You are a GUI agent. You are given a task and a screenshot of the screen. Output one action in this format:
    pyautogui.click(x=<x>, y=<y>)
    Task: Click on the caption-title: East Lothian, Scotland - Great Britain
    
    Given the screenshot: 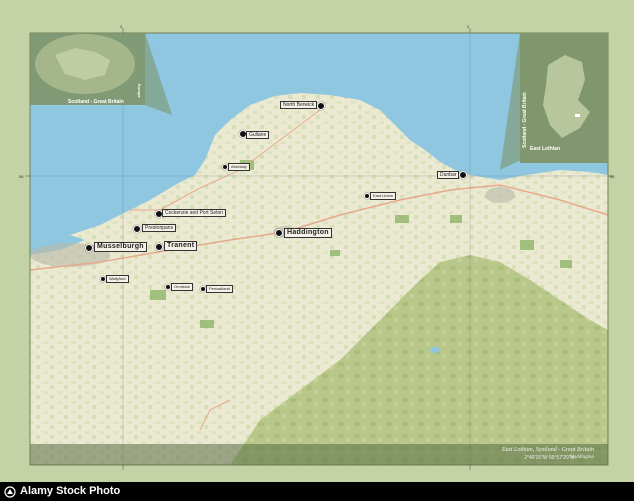 What is the action you would take?
    pyautogui.click(x=547, y=450)
    